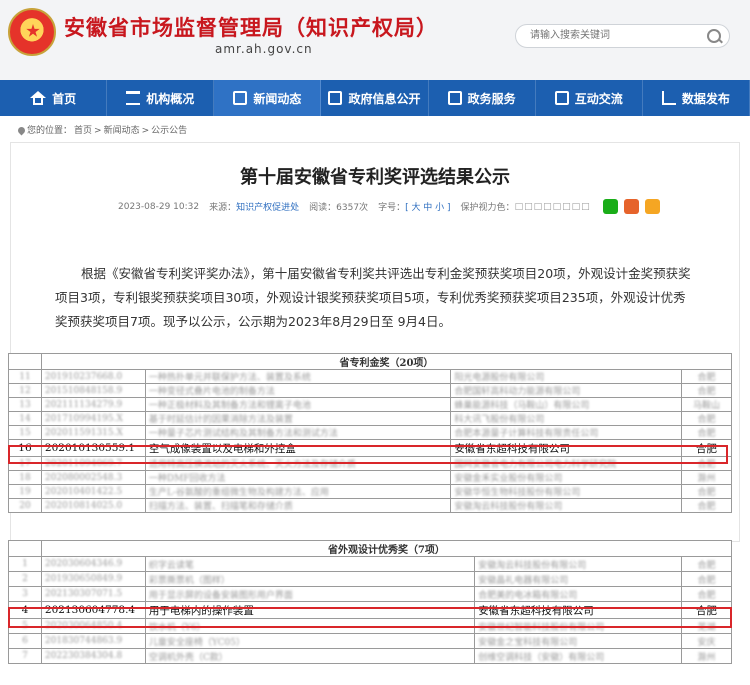  Describe the element at coordinates (223, 208) in the screenshot. I see `source-label: 来源：` at that location.